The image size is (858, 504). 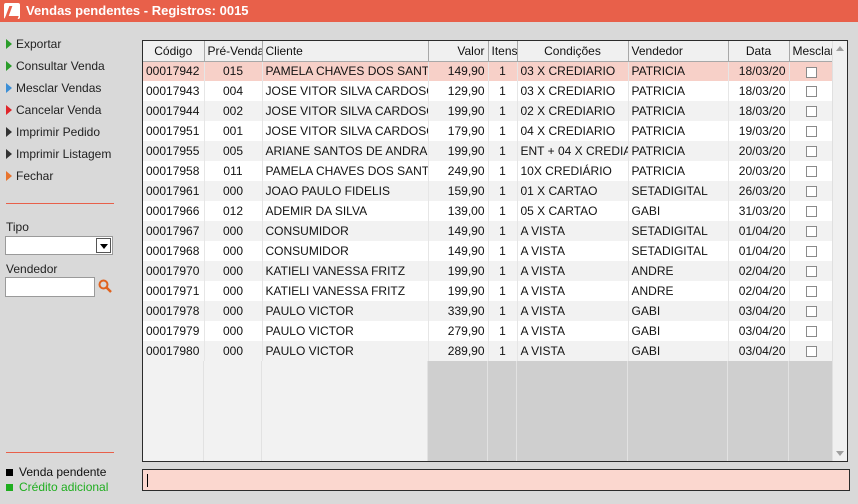 I want to click on menu-fechar: Fechar, so click(x=29, y=176).